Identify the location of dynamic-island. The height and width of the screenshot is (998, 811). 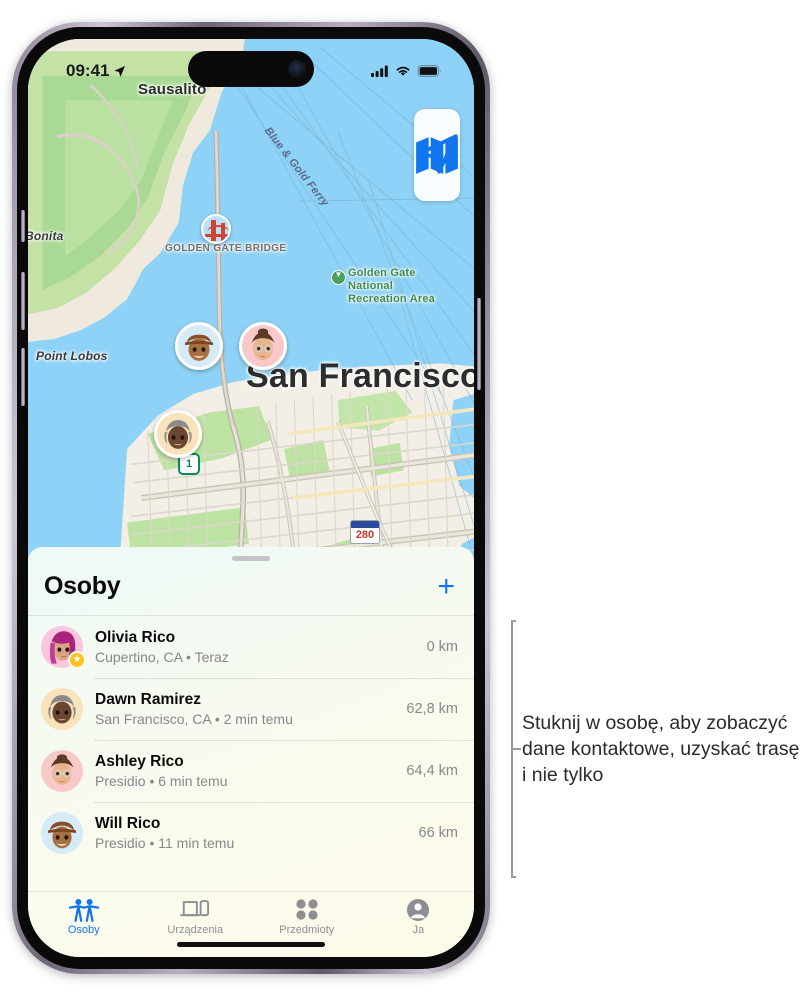
(251, 69).